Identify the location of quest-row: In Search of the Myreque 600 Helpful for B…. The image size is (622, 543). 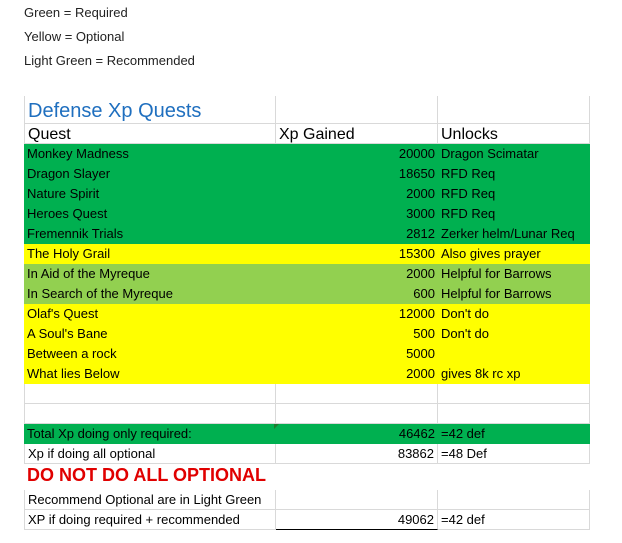
(307, 294).